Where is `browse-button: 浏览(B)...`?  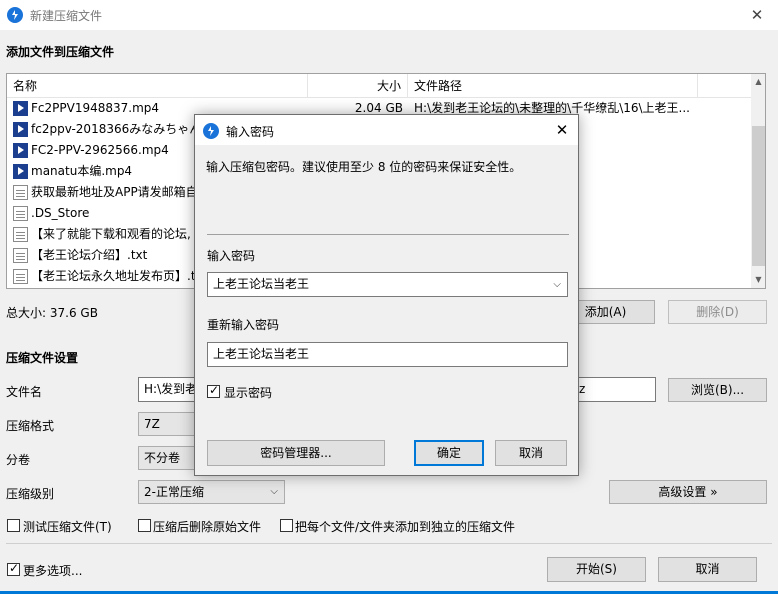
browse-button: 浏览(B)... is located at coordinates (717, 390).